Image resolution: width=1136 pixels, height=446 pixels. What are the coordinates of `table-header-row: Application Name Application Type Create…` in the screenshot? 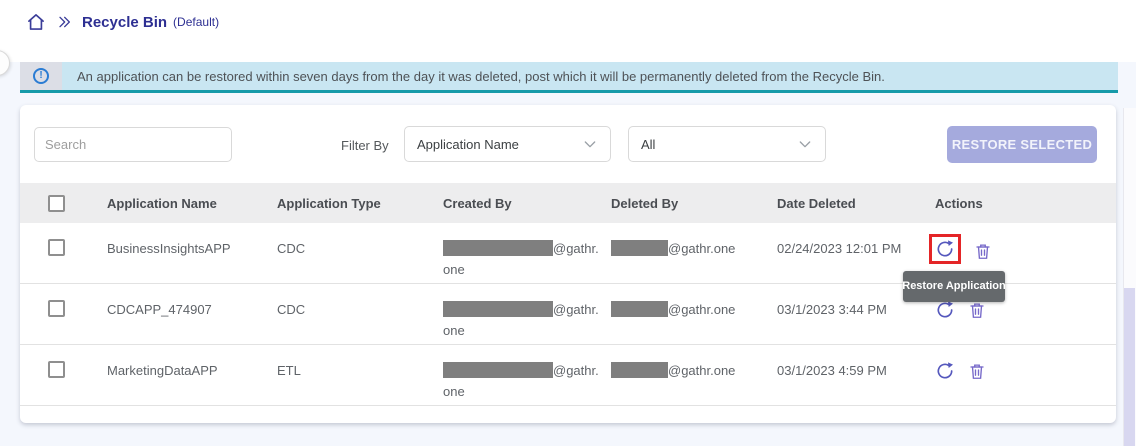 It's located at (568, 203).